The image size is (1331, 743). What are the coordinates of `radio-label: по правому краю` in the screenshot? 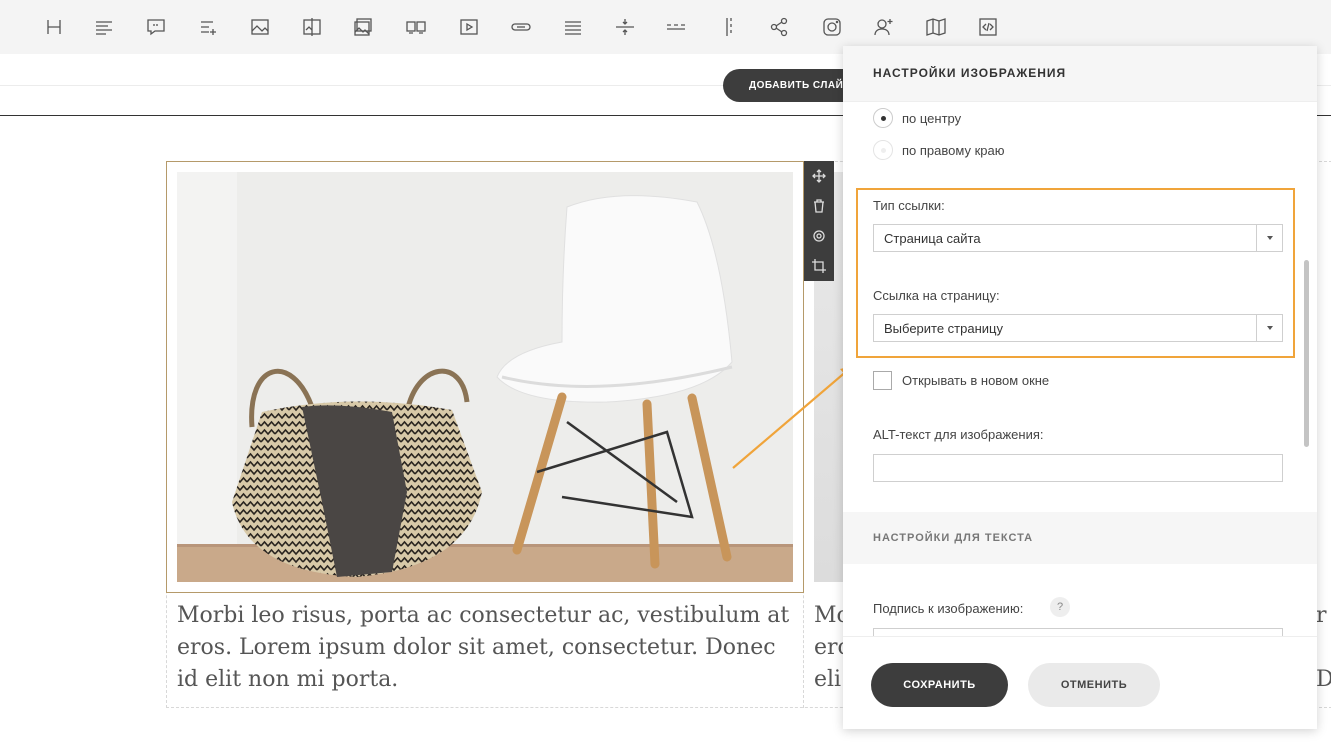 It's located at (953, 150).